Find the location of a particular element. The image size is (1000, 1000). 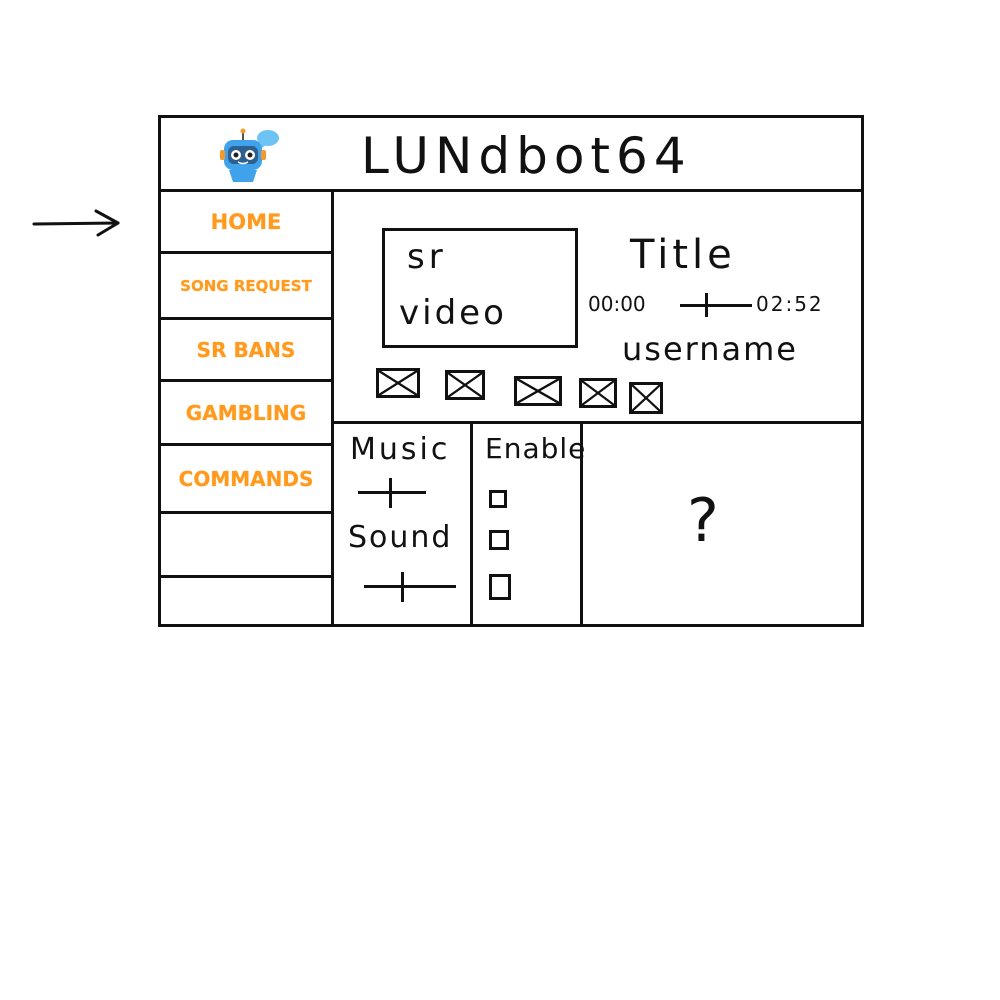

volume-panel: Music Sound is located at coordinates (403, 524).